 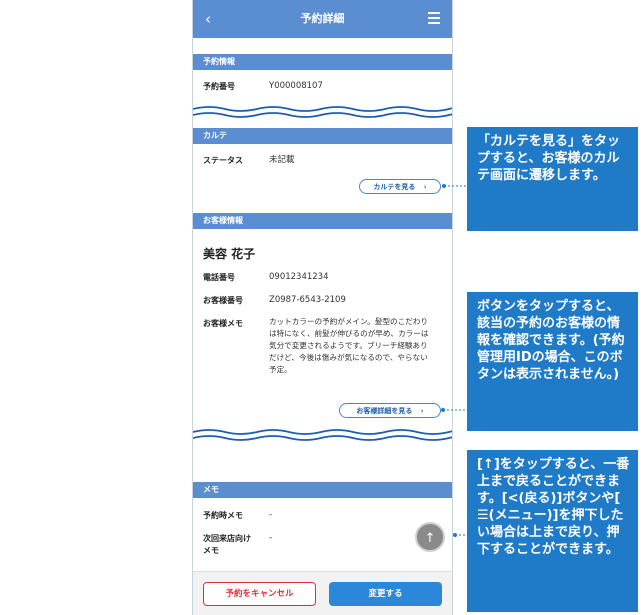 What do you see at coordinates (307, 300) in the screenshot?
I see `customer-number-value: Z0987-6543-2109` at bounding box center [307, 300].